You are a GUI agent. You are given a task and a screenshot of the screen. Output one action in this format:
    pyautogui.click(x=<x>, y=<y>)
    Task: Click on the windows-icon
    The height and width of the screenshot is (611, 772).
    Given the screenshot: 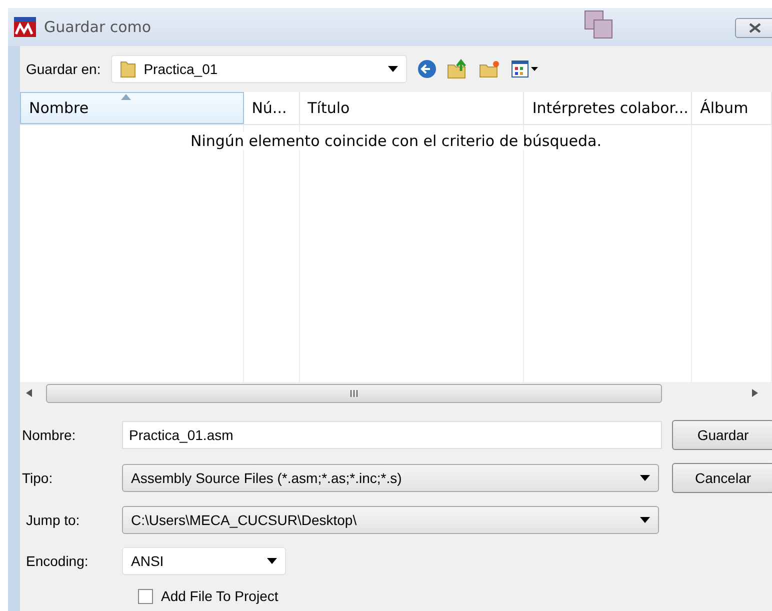 What is the action you would take?
    pyautogui.click(x=599, y=25)
    